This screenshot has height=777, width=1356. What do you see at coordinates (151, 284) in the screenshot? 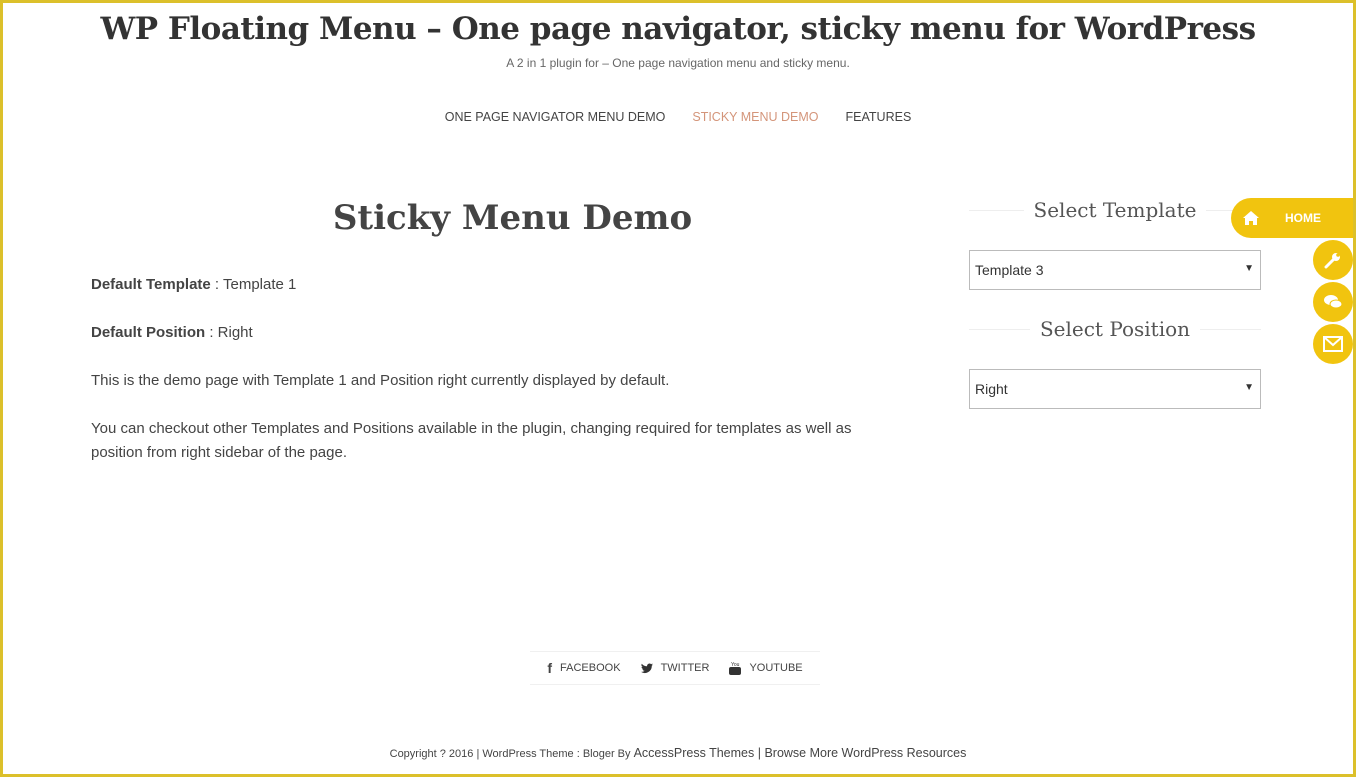
I see `default-template-label: Default Template` at bounding box center [151, 284].